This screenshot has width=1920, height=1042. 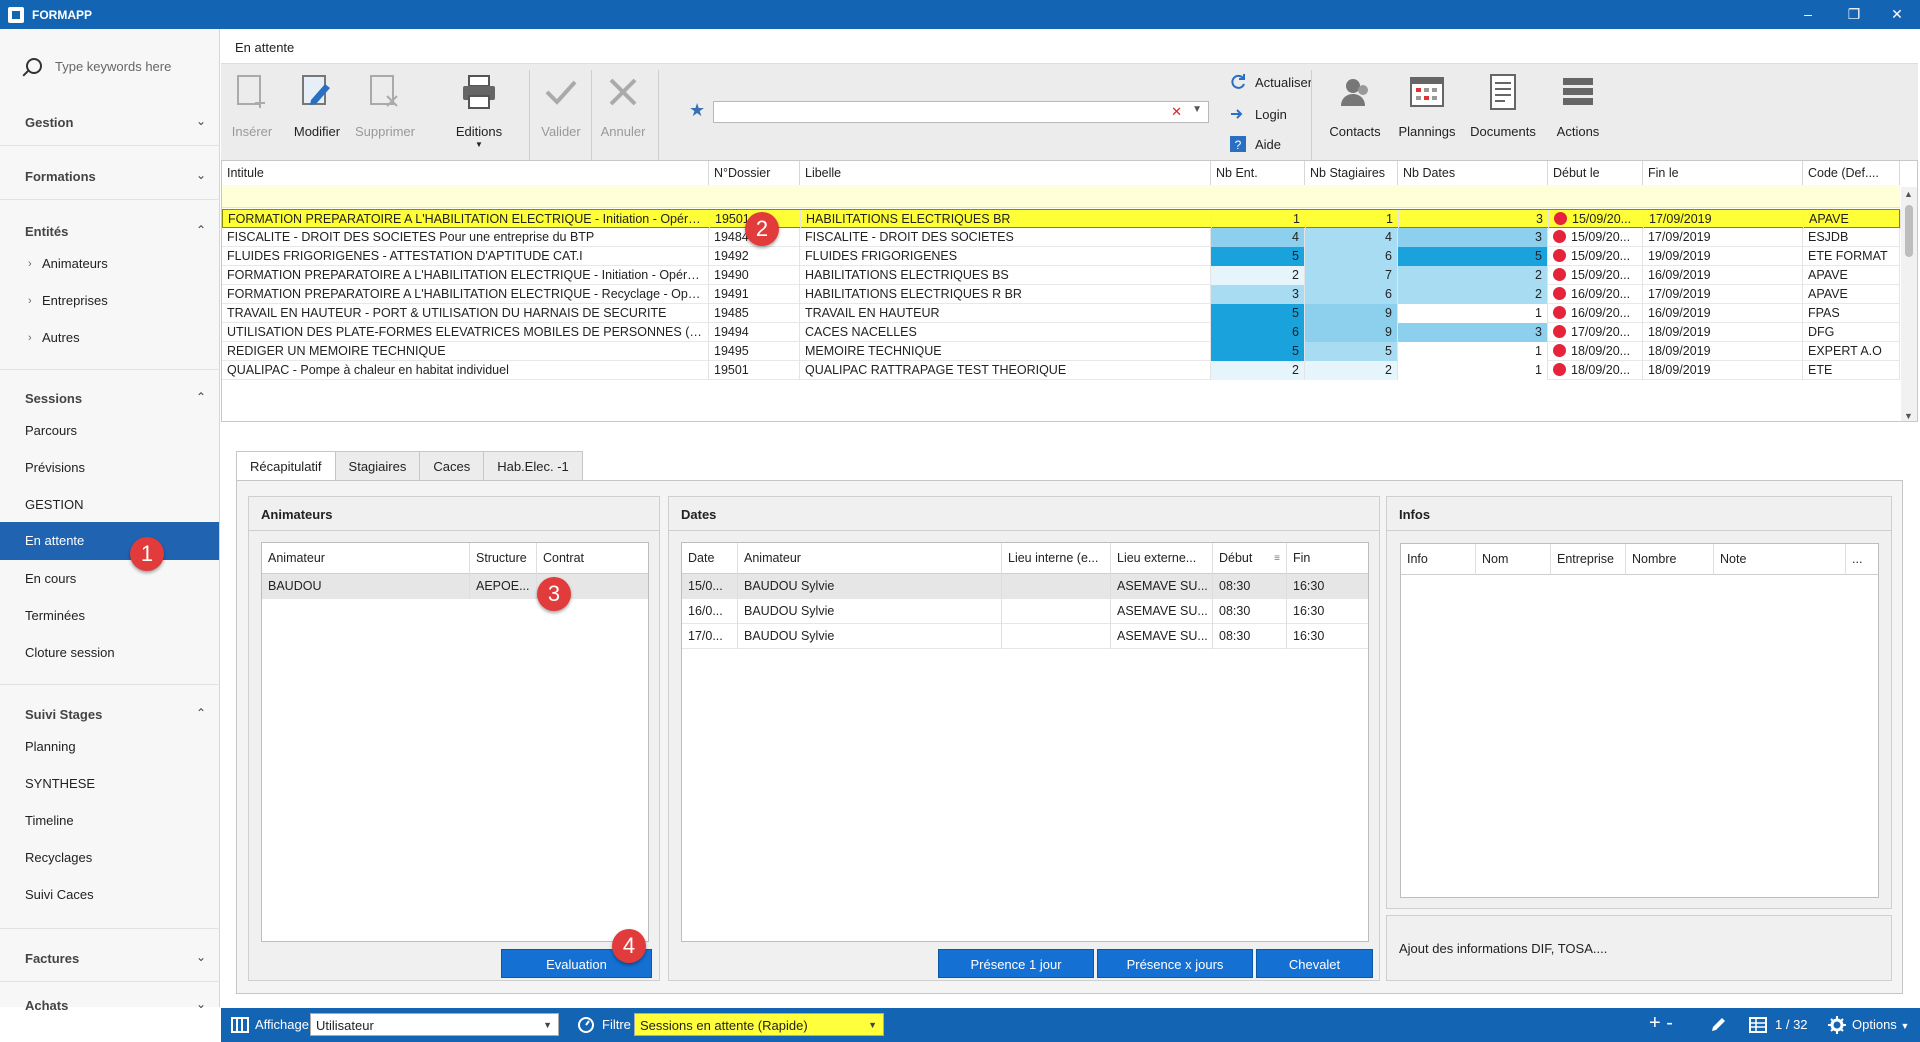 What do you see at coordinates (710, 558) in the screenshot?
I see `column-header-date: Date` at bounding box center [710, 558].